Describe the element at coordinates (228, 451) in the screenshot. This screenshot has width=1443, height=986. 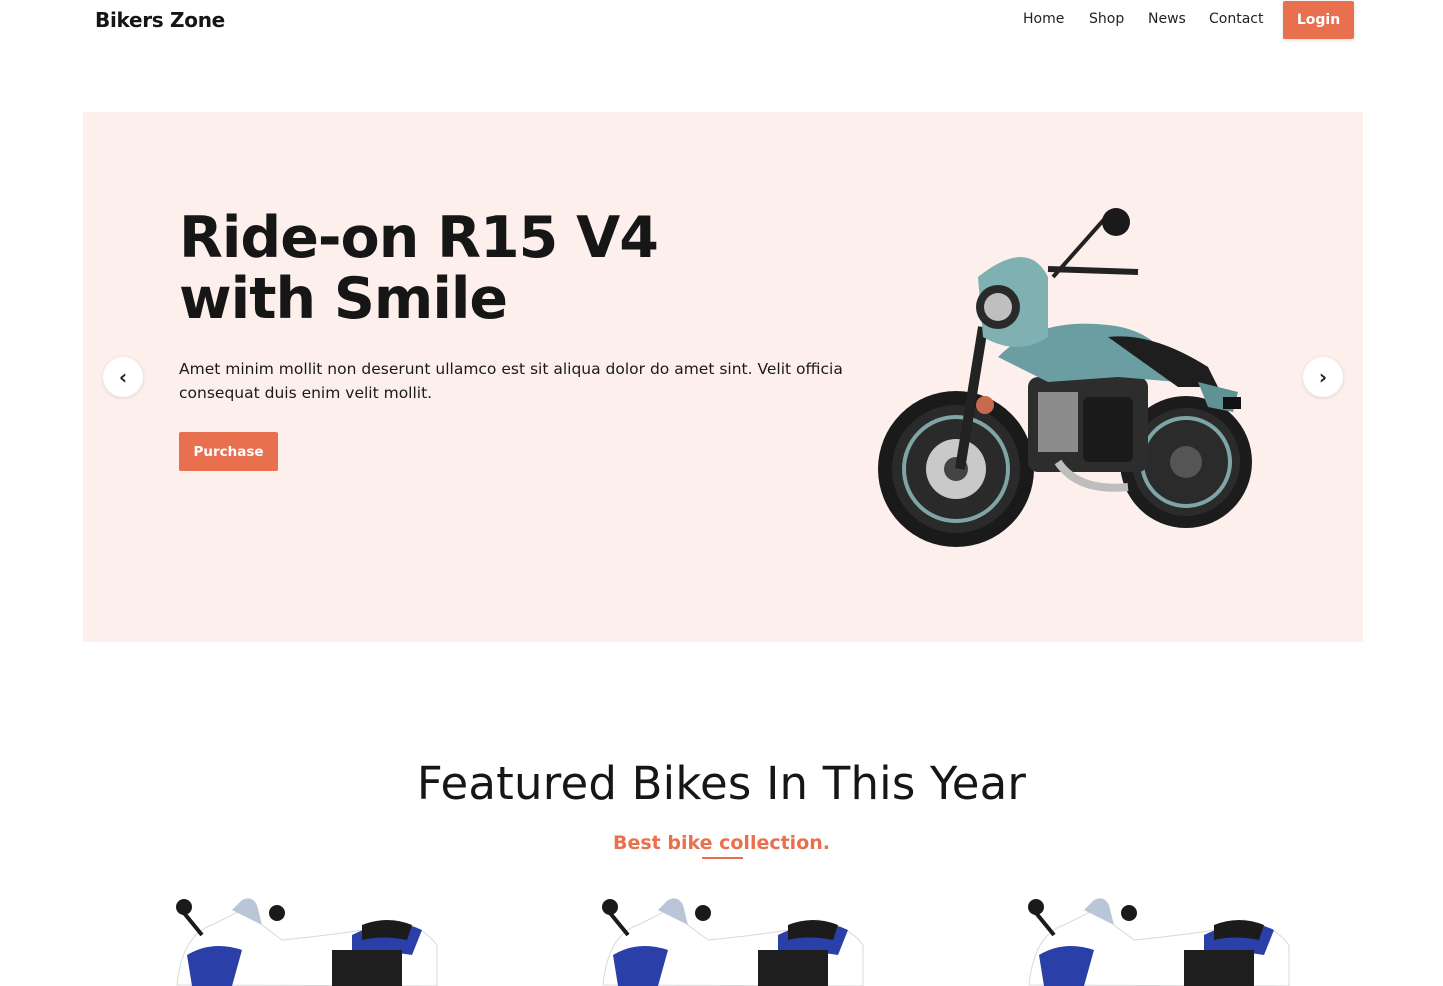
I see `purchase-button: Purchase` at that location.